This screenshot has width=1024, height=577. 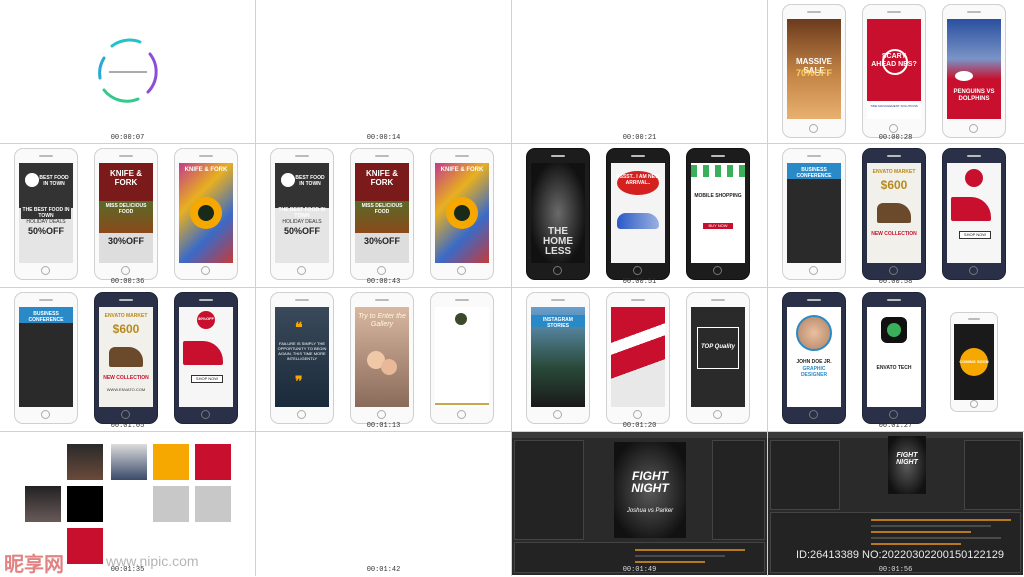 I want to click on fight-subtitle: Joshua vs Parker, so click(x=650, y=511).